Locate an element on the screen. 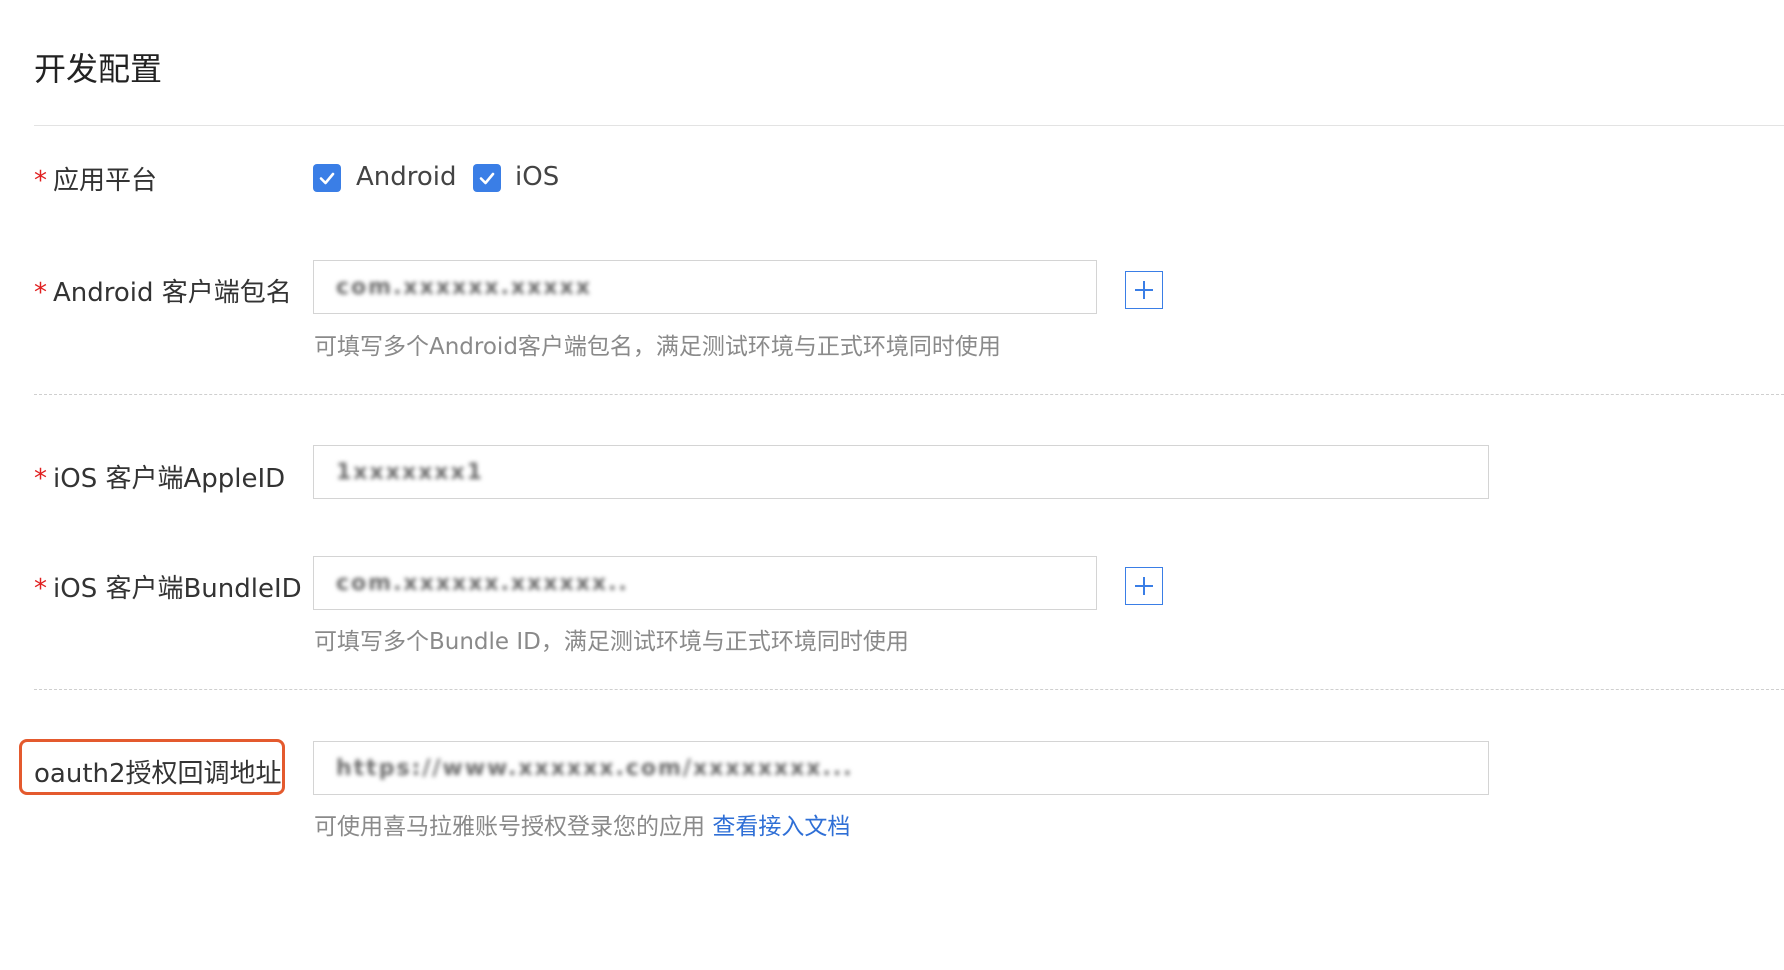  platform-label-row: * 应用平台 is located at coordinates (95, 178).